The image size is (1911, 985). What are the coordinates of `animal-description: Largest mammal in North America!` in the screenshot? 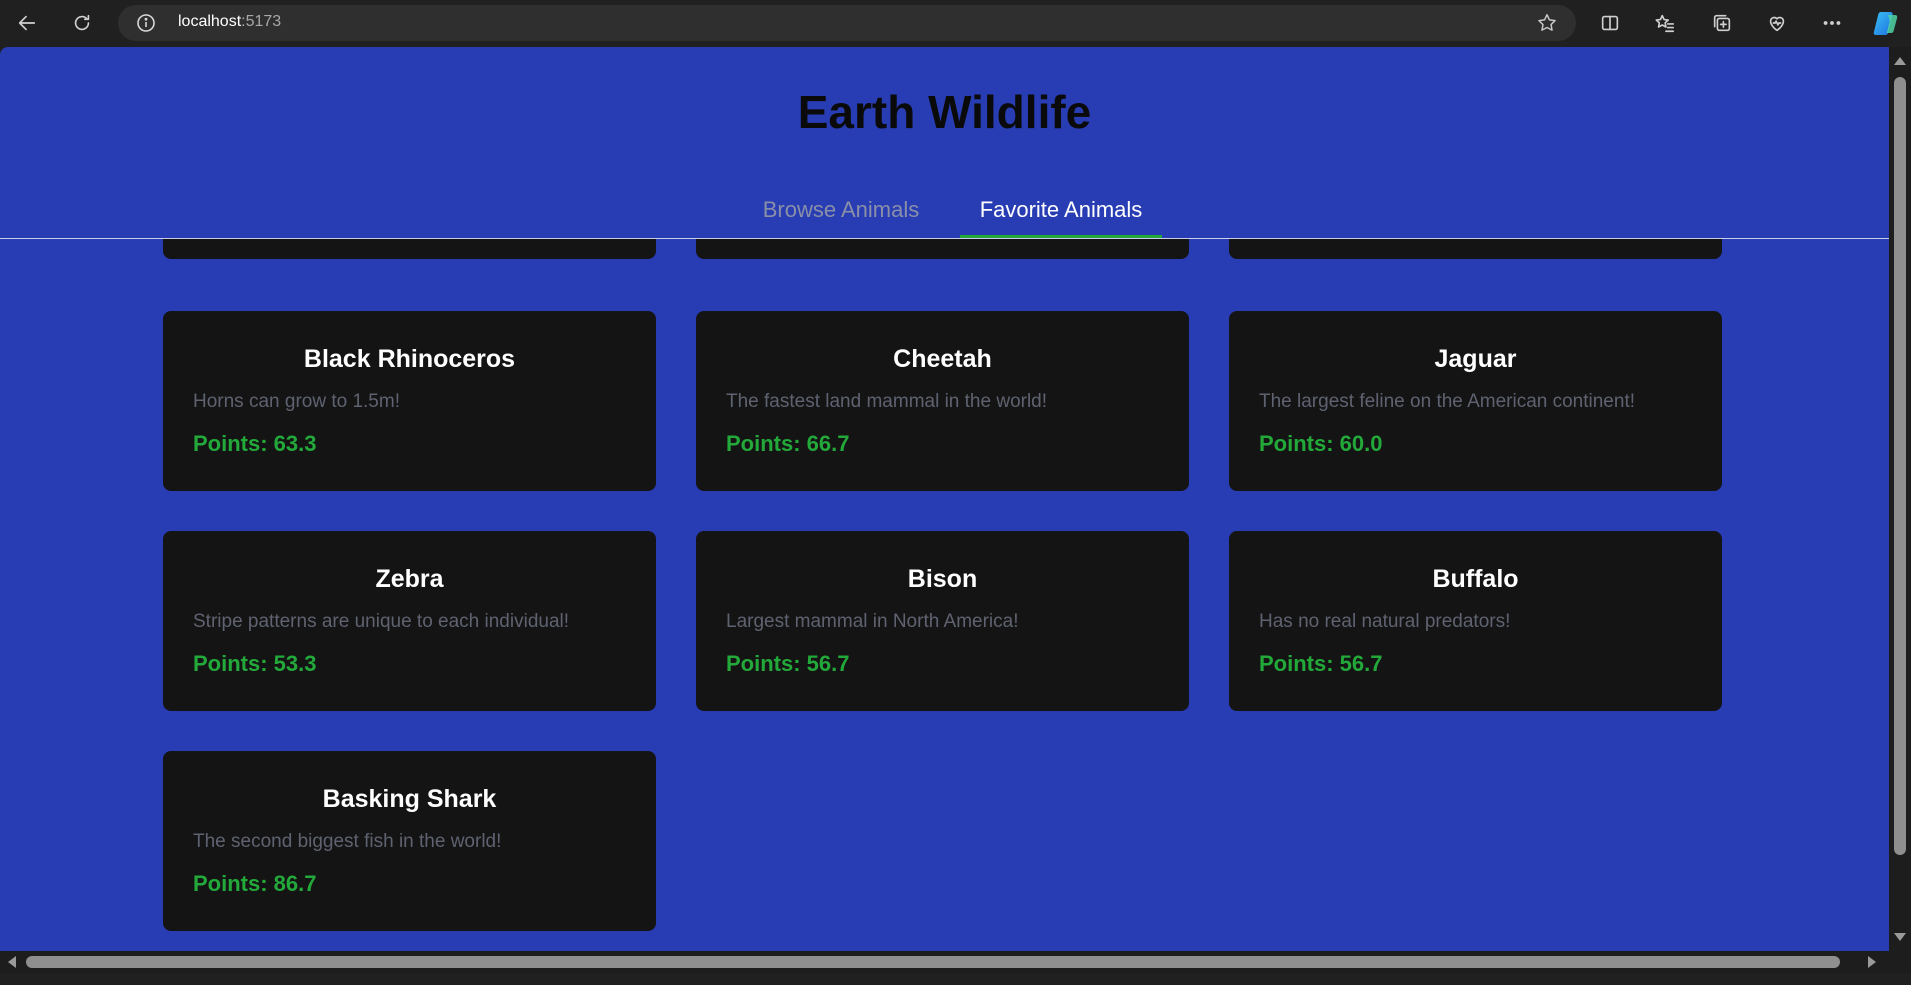 It's located at (872, 621).